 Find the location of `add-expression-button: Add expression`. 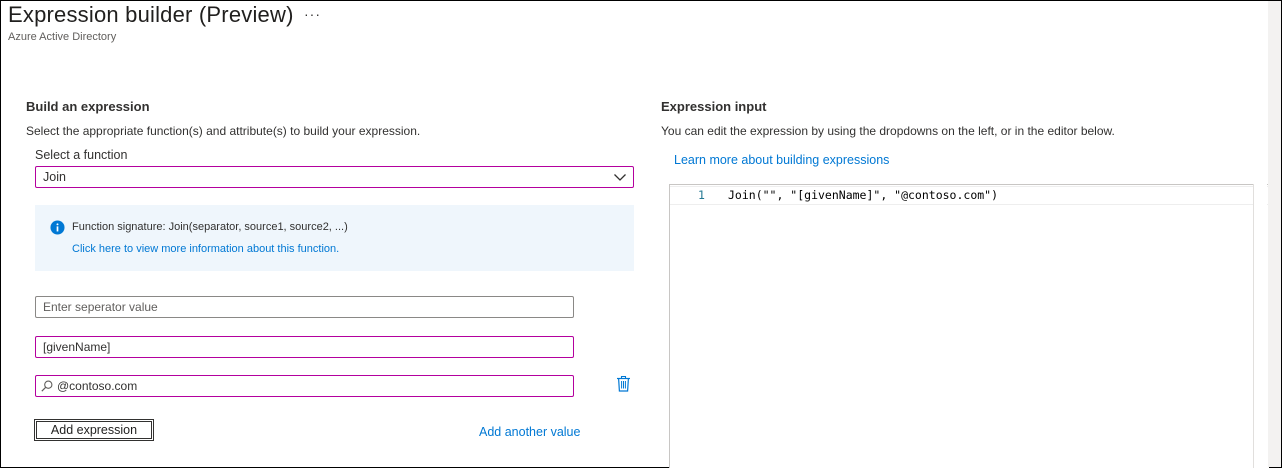

add-expression-button: Add expression is located at coordinates (94, 430).